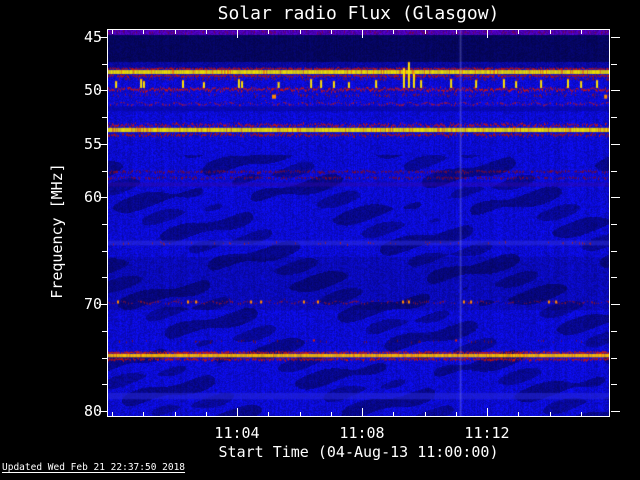 This screenshot has width=640, height=480. I want to click on updated-timestamp: Updated Wed Feb 21 22:37:50 2018, so click(94, 467).